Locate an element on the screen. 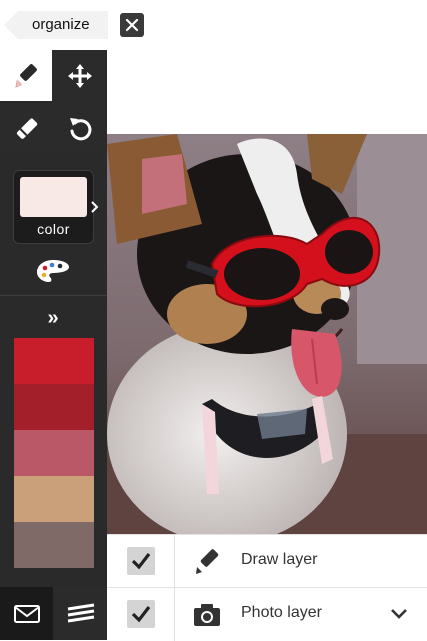 The width and height of the screenshot is (427, 641). color-picker-button: color is located at coordinates (53, 207).